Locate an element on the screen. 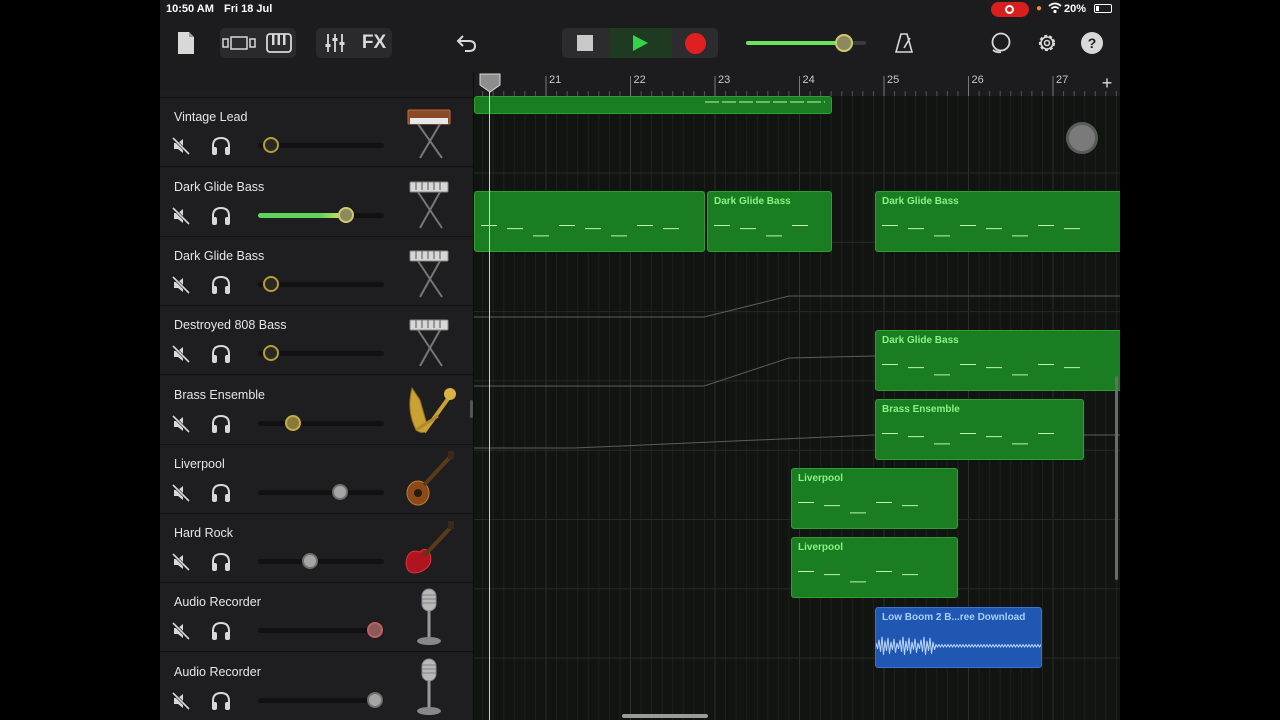 The height and width of the screenshot is (720, 1280). ruler-bar-number: 26 is located at coordinates (977, 80).